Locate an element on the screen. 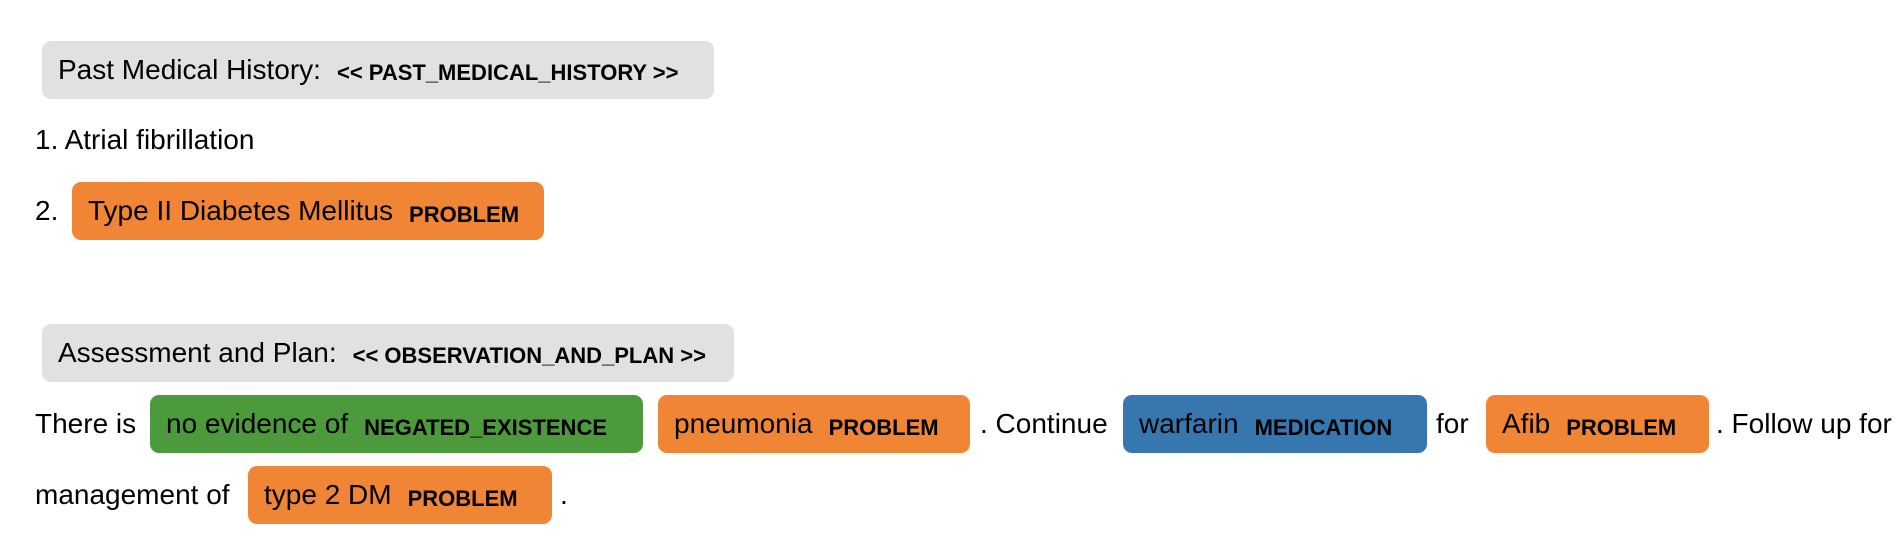  entity-problem: Afib PROBLEM is located at coordinates (1597, 424).